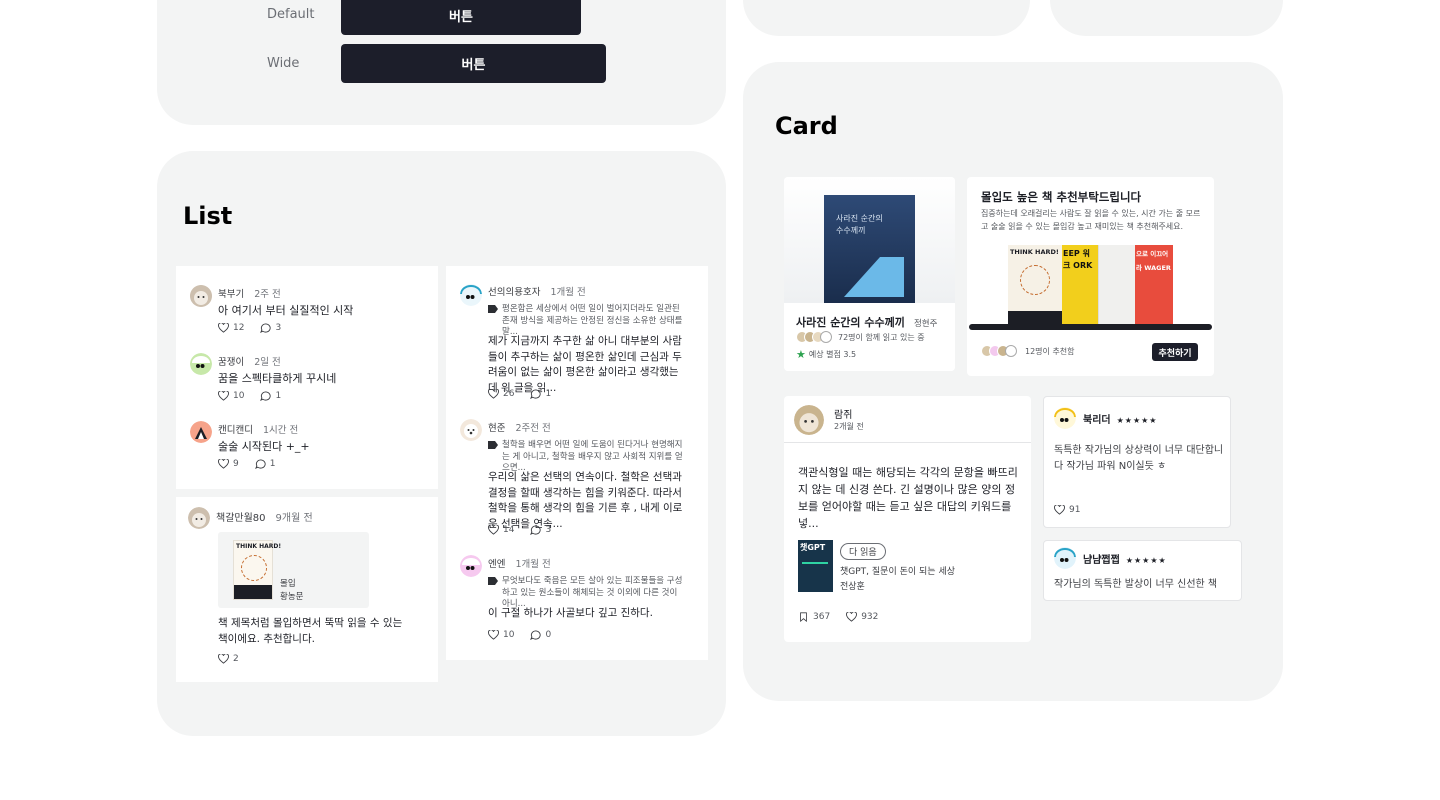  What do you see at coordinates (264, 446) in the screenshot?
I see `comment-text: 술술 시작된다 +_+` at bounding box center [264, 446].